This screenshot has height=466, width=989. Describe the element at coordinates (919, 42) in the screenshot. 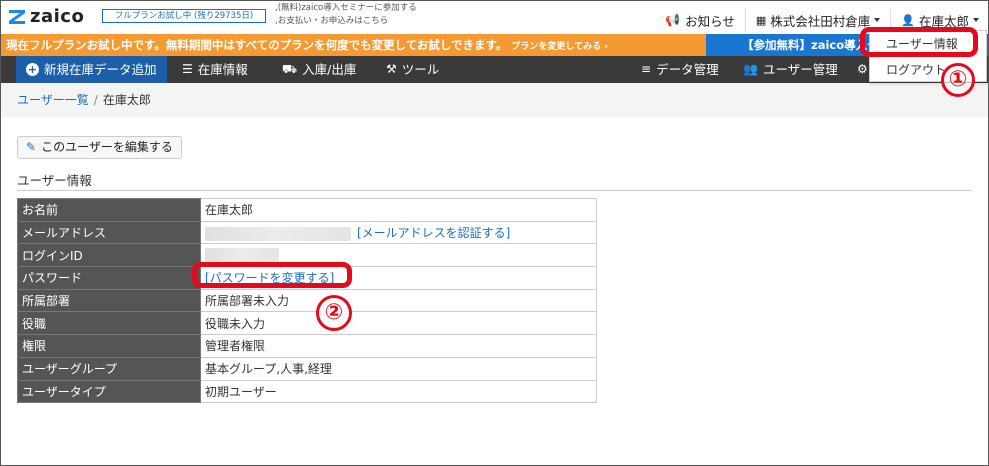

I see `highlight-box-user-info` at that location.